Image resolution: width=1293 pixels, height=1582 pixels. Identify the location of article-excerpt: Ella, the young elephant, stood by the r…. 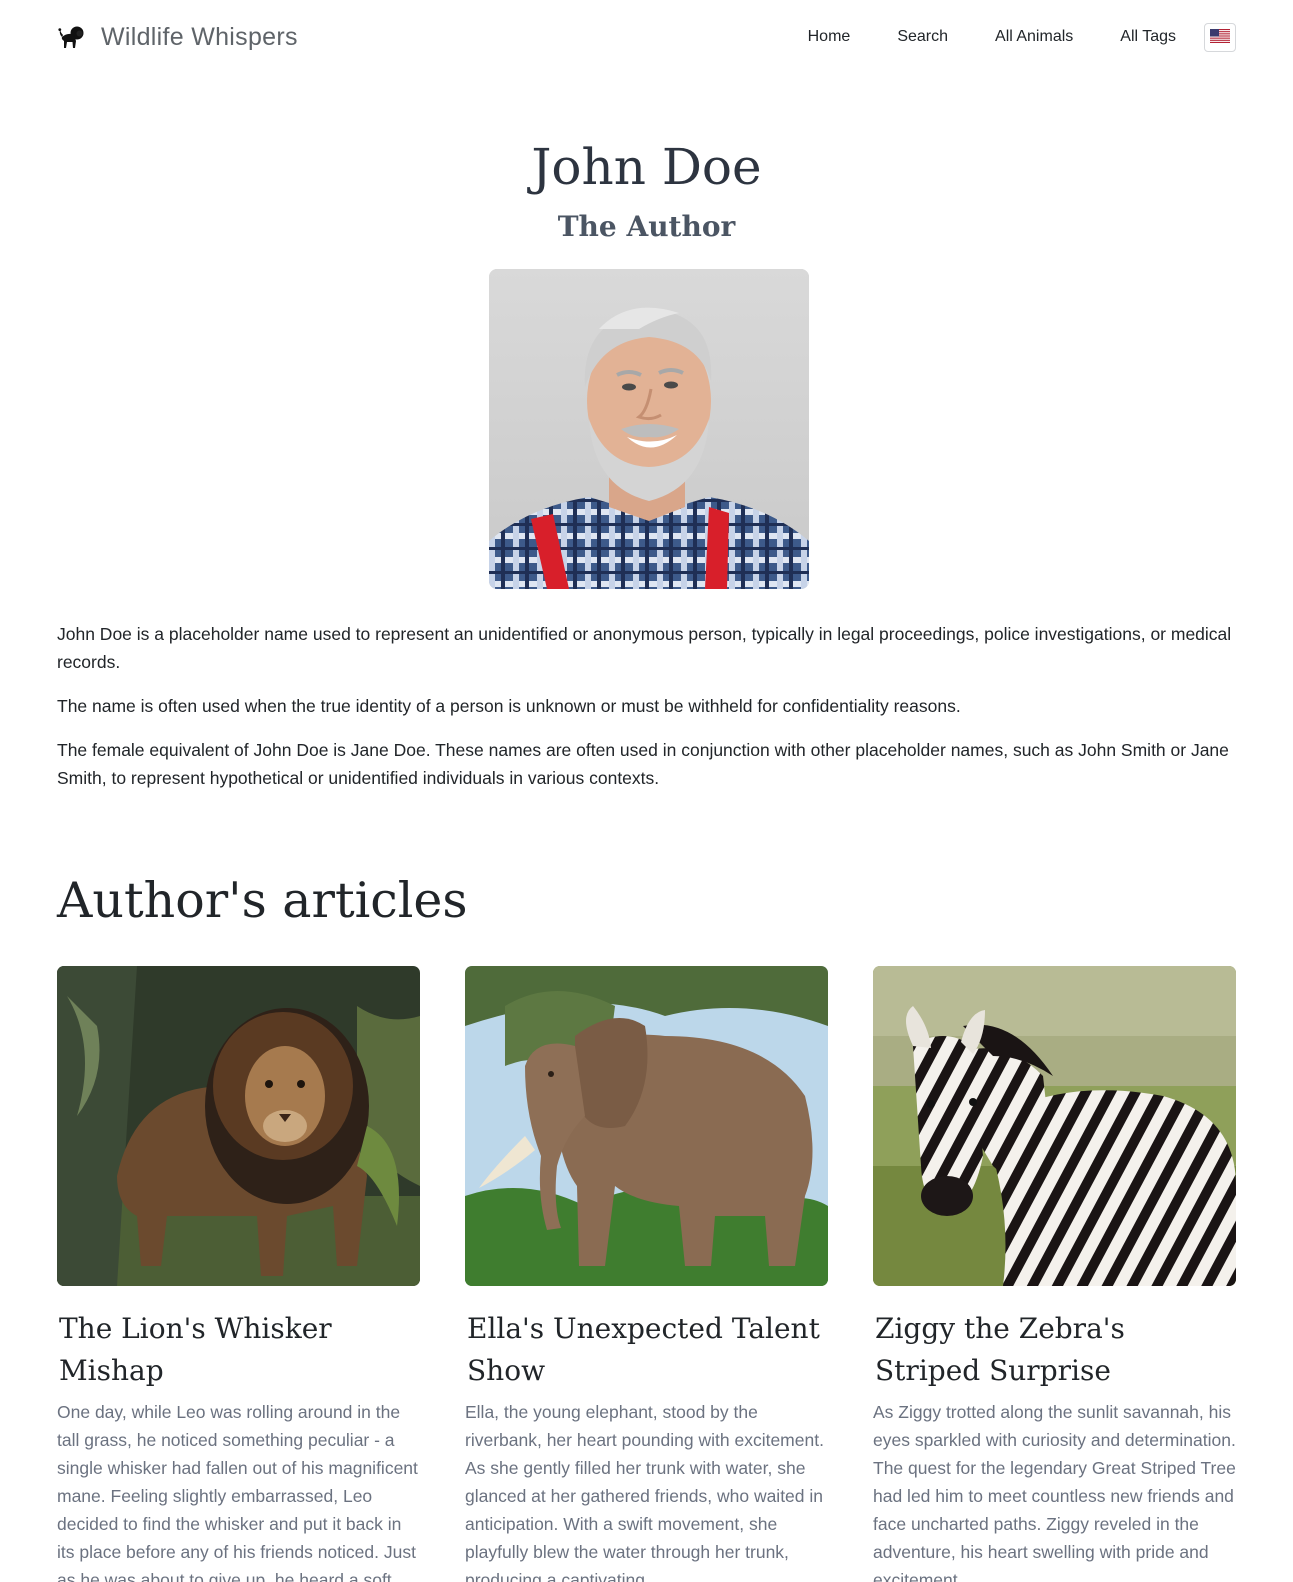
(644, 1492).